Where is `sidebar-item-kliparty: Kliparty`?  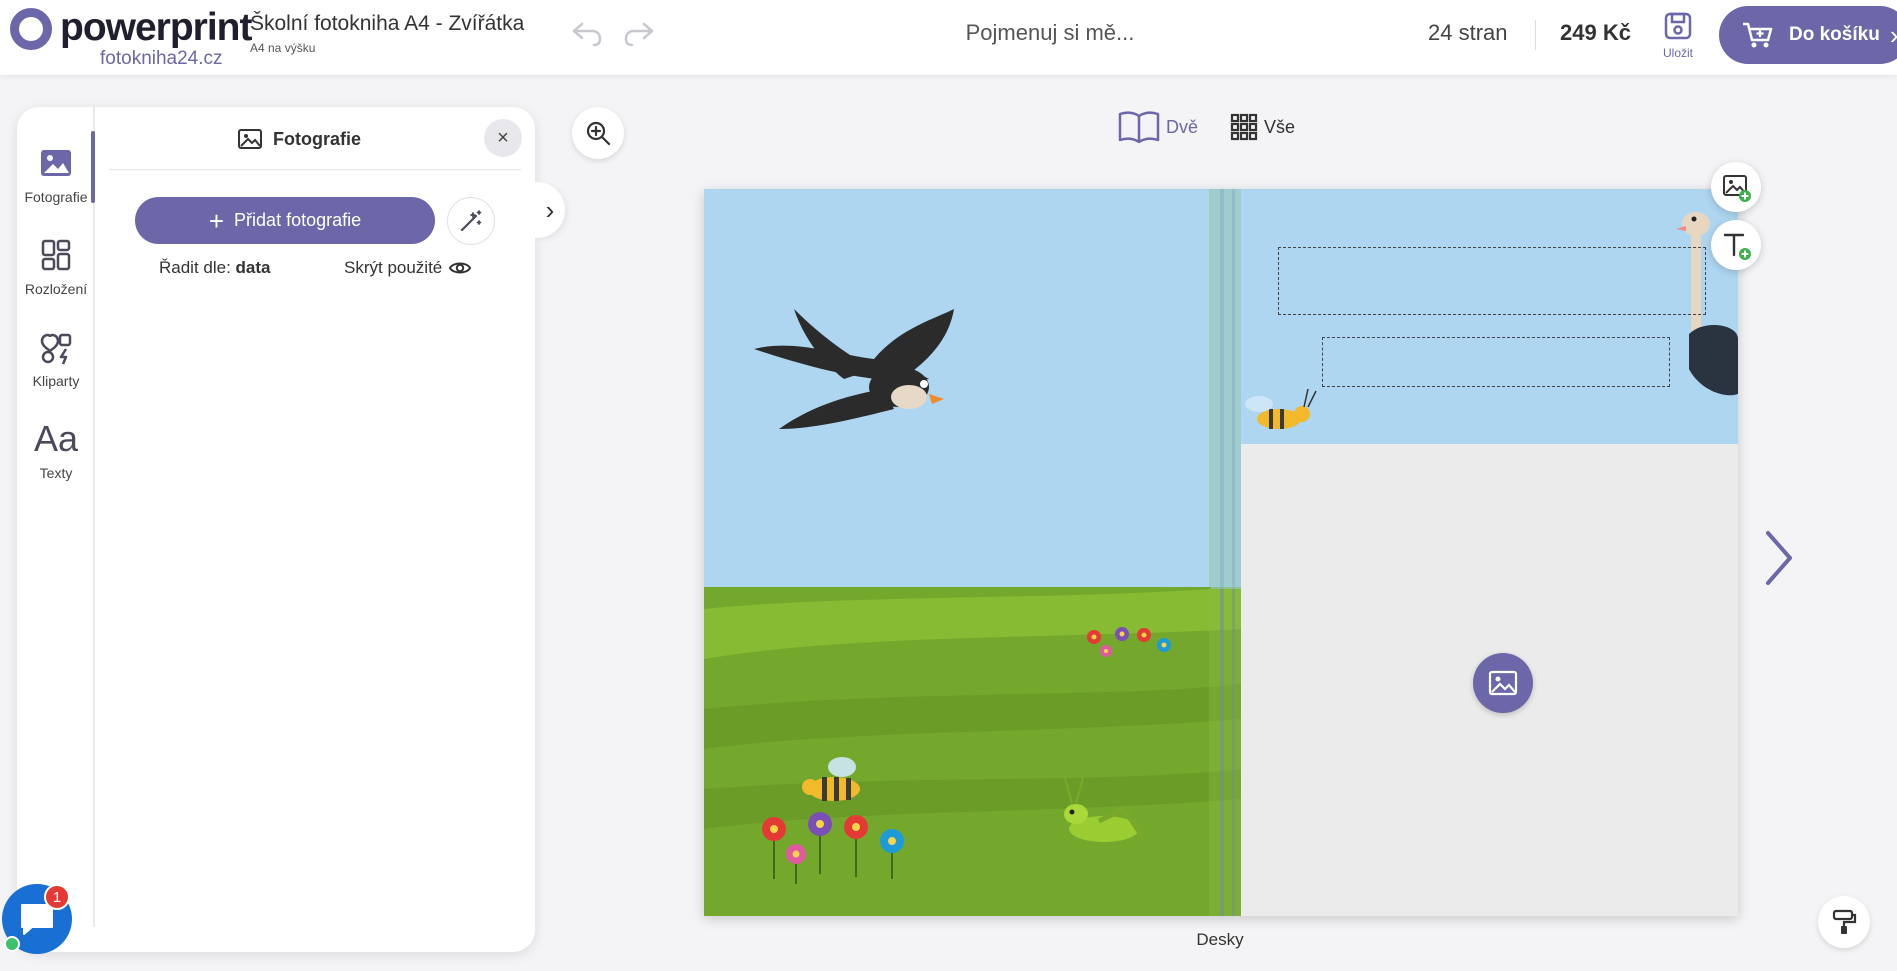
sidebar-item-kliparty: Kliparty is located at coordinates (56, 358).